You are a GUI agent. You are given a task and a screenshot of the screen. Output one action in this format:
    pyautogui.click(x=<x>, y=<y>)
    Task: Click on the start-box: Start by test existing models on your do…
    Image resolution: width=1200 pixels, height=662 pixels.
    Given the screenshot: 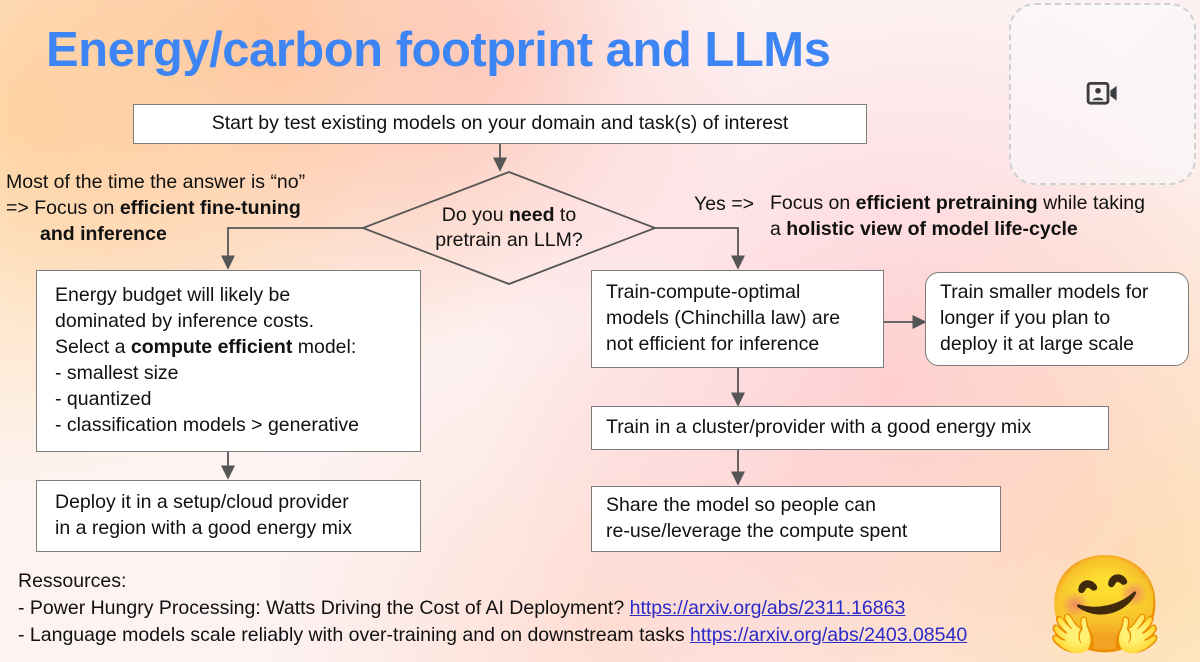 What is the action you would take?
    pyautogui.click(x=500, y=124)
    